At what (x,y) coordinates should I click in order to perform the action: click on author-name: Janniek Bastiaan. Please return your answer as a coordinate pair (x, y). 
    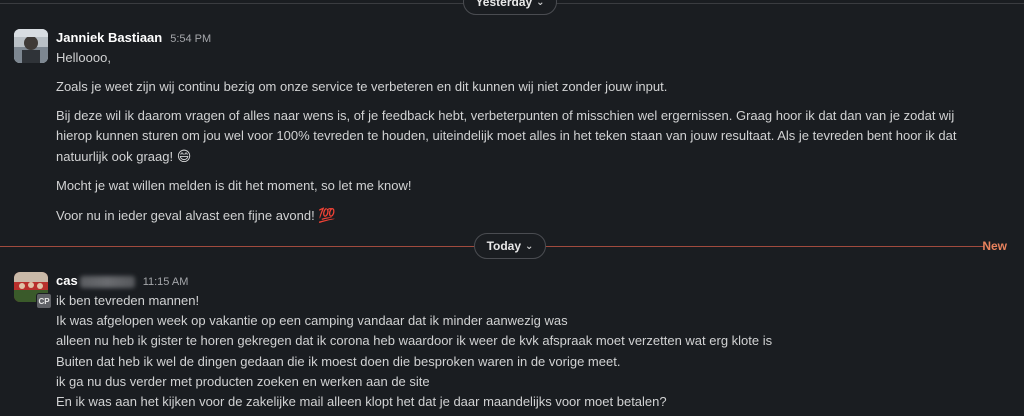
    Looking at the image, I should click on (109, 37).